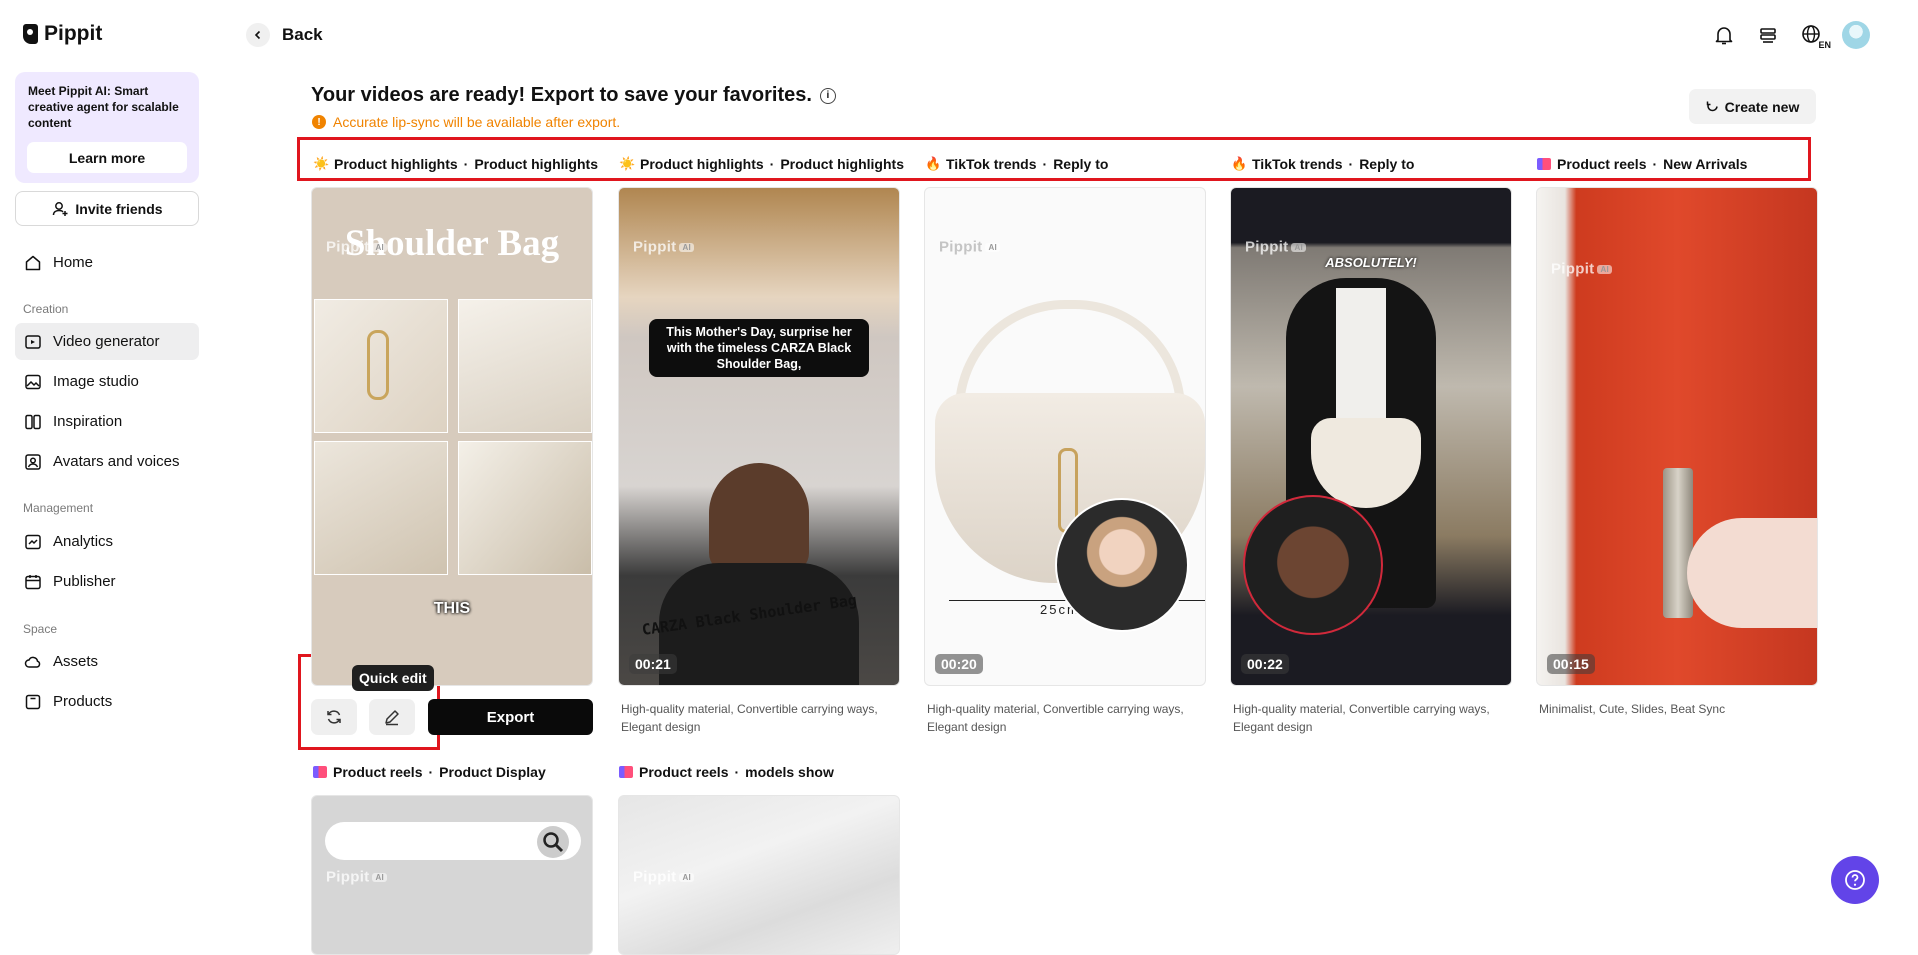 This screenshot has height=955, width=1918. I want to click on card-category-7: Product reels · models show, so click(726, 772).